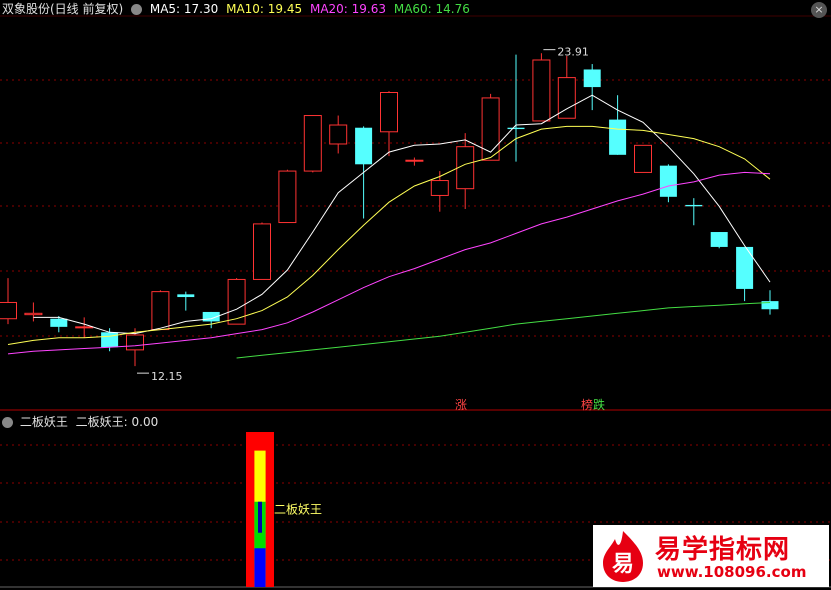  What do you see at coordinates (167, 376) in the screenshot?
I see `price-annotation: 12.15` at bounding box center [167, 376].